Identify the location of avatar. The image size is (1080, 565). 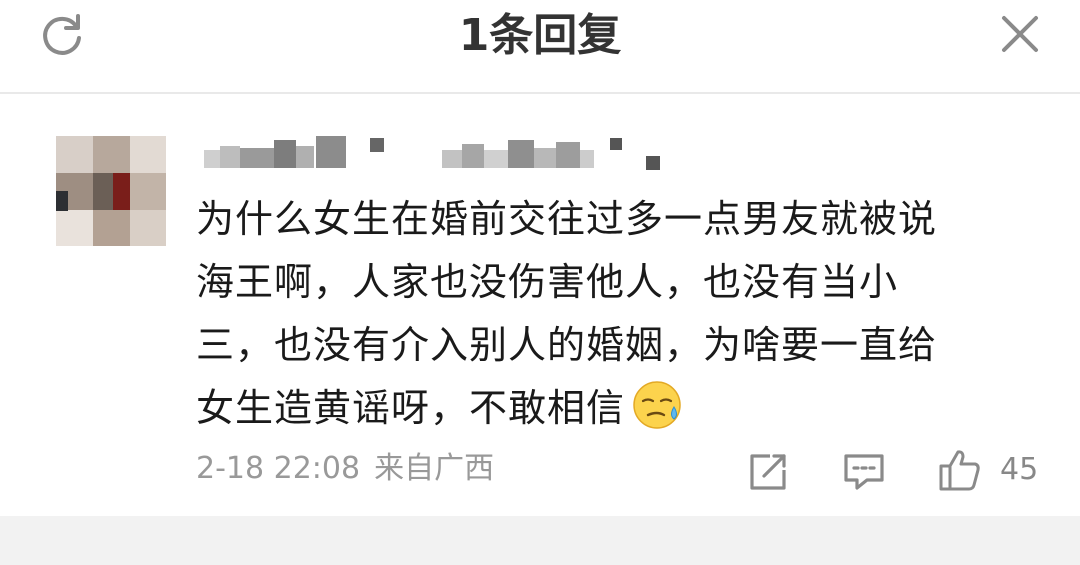
(111, 191).